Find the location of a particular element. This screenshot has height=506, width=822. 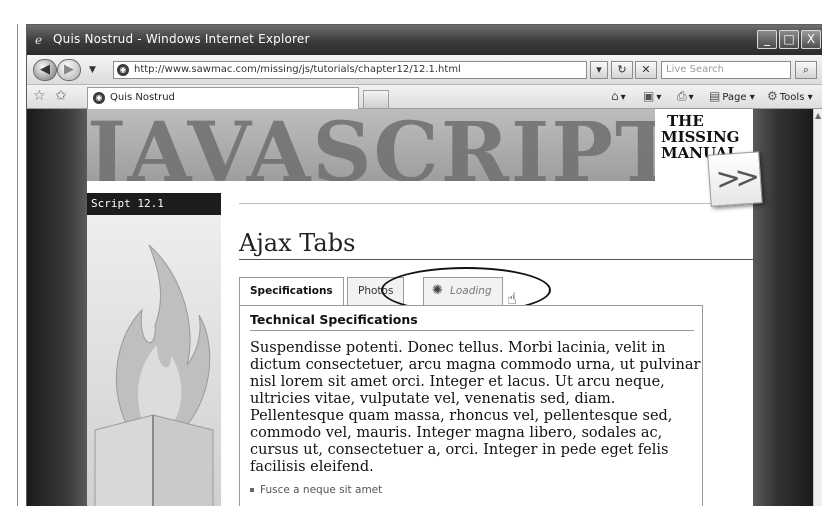

flaming-book-illustration is located at coordinates (154, 375).